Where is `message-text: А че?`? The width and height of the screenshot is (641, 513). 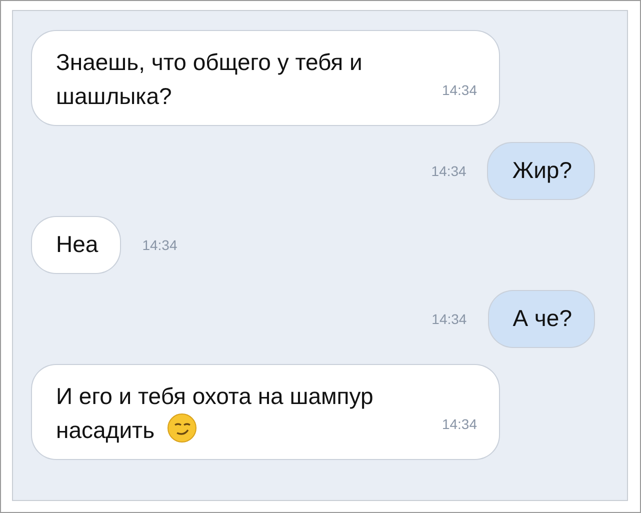 message-text: А че? is located at coordinates (542, 318).